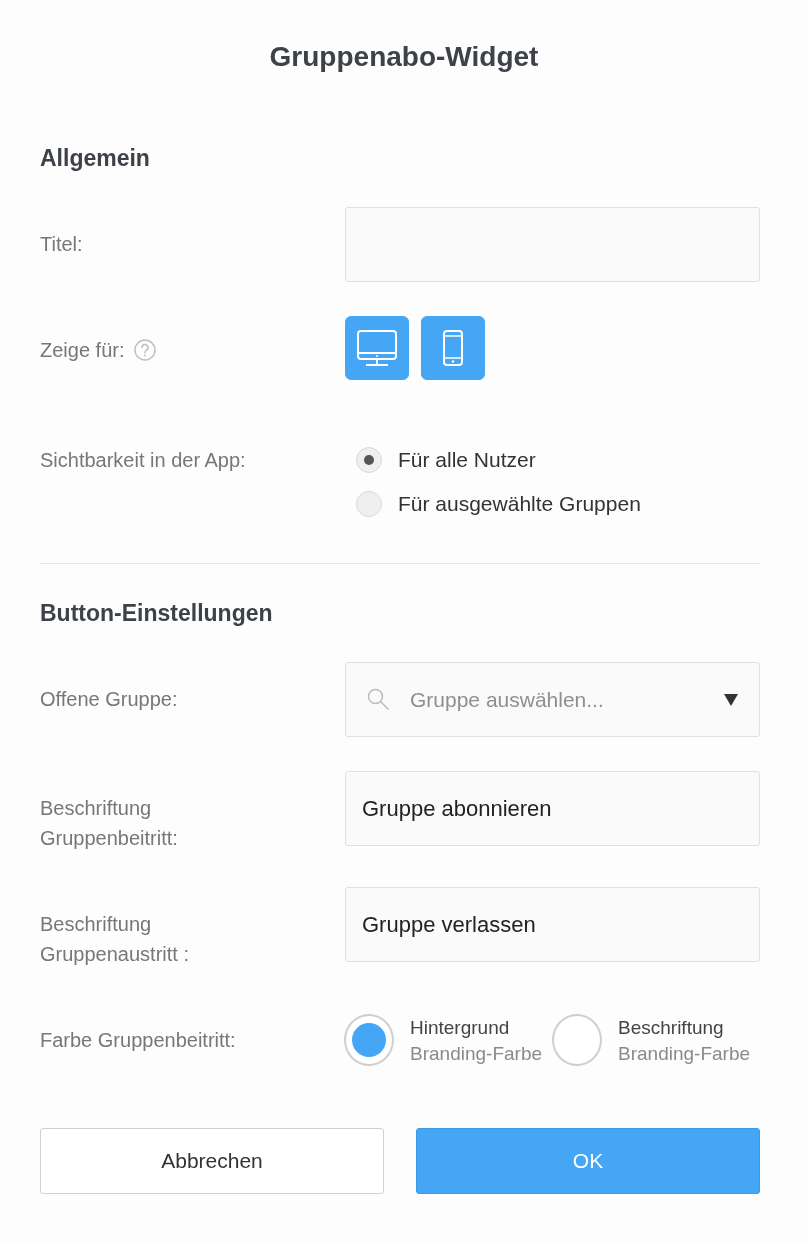 The width and height of the screenshot is (808, 1244). Describe the element at coordinates (378, 699) in the screenshot. I see `search-icon` at that location.